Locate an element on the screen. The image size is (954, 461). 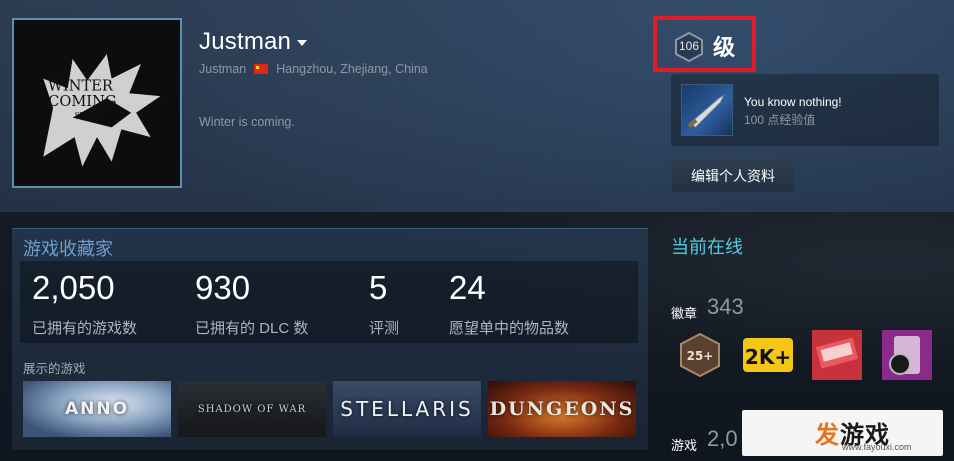
game-capsule-title: SHADOW OF WAR is located at coordinates (252, 409).